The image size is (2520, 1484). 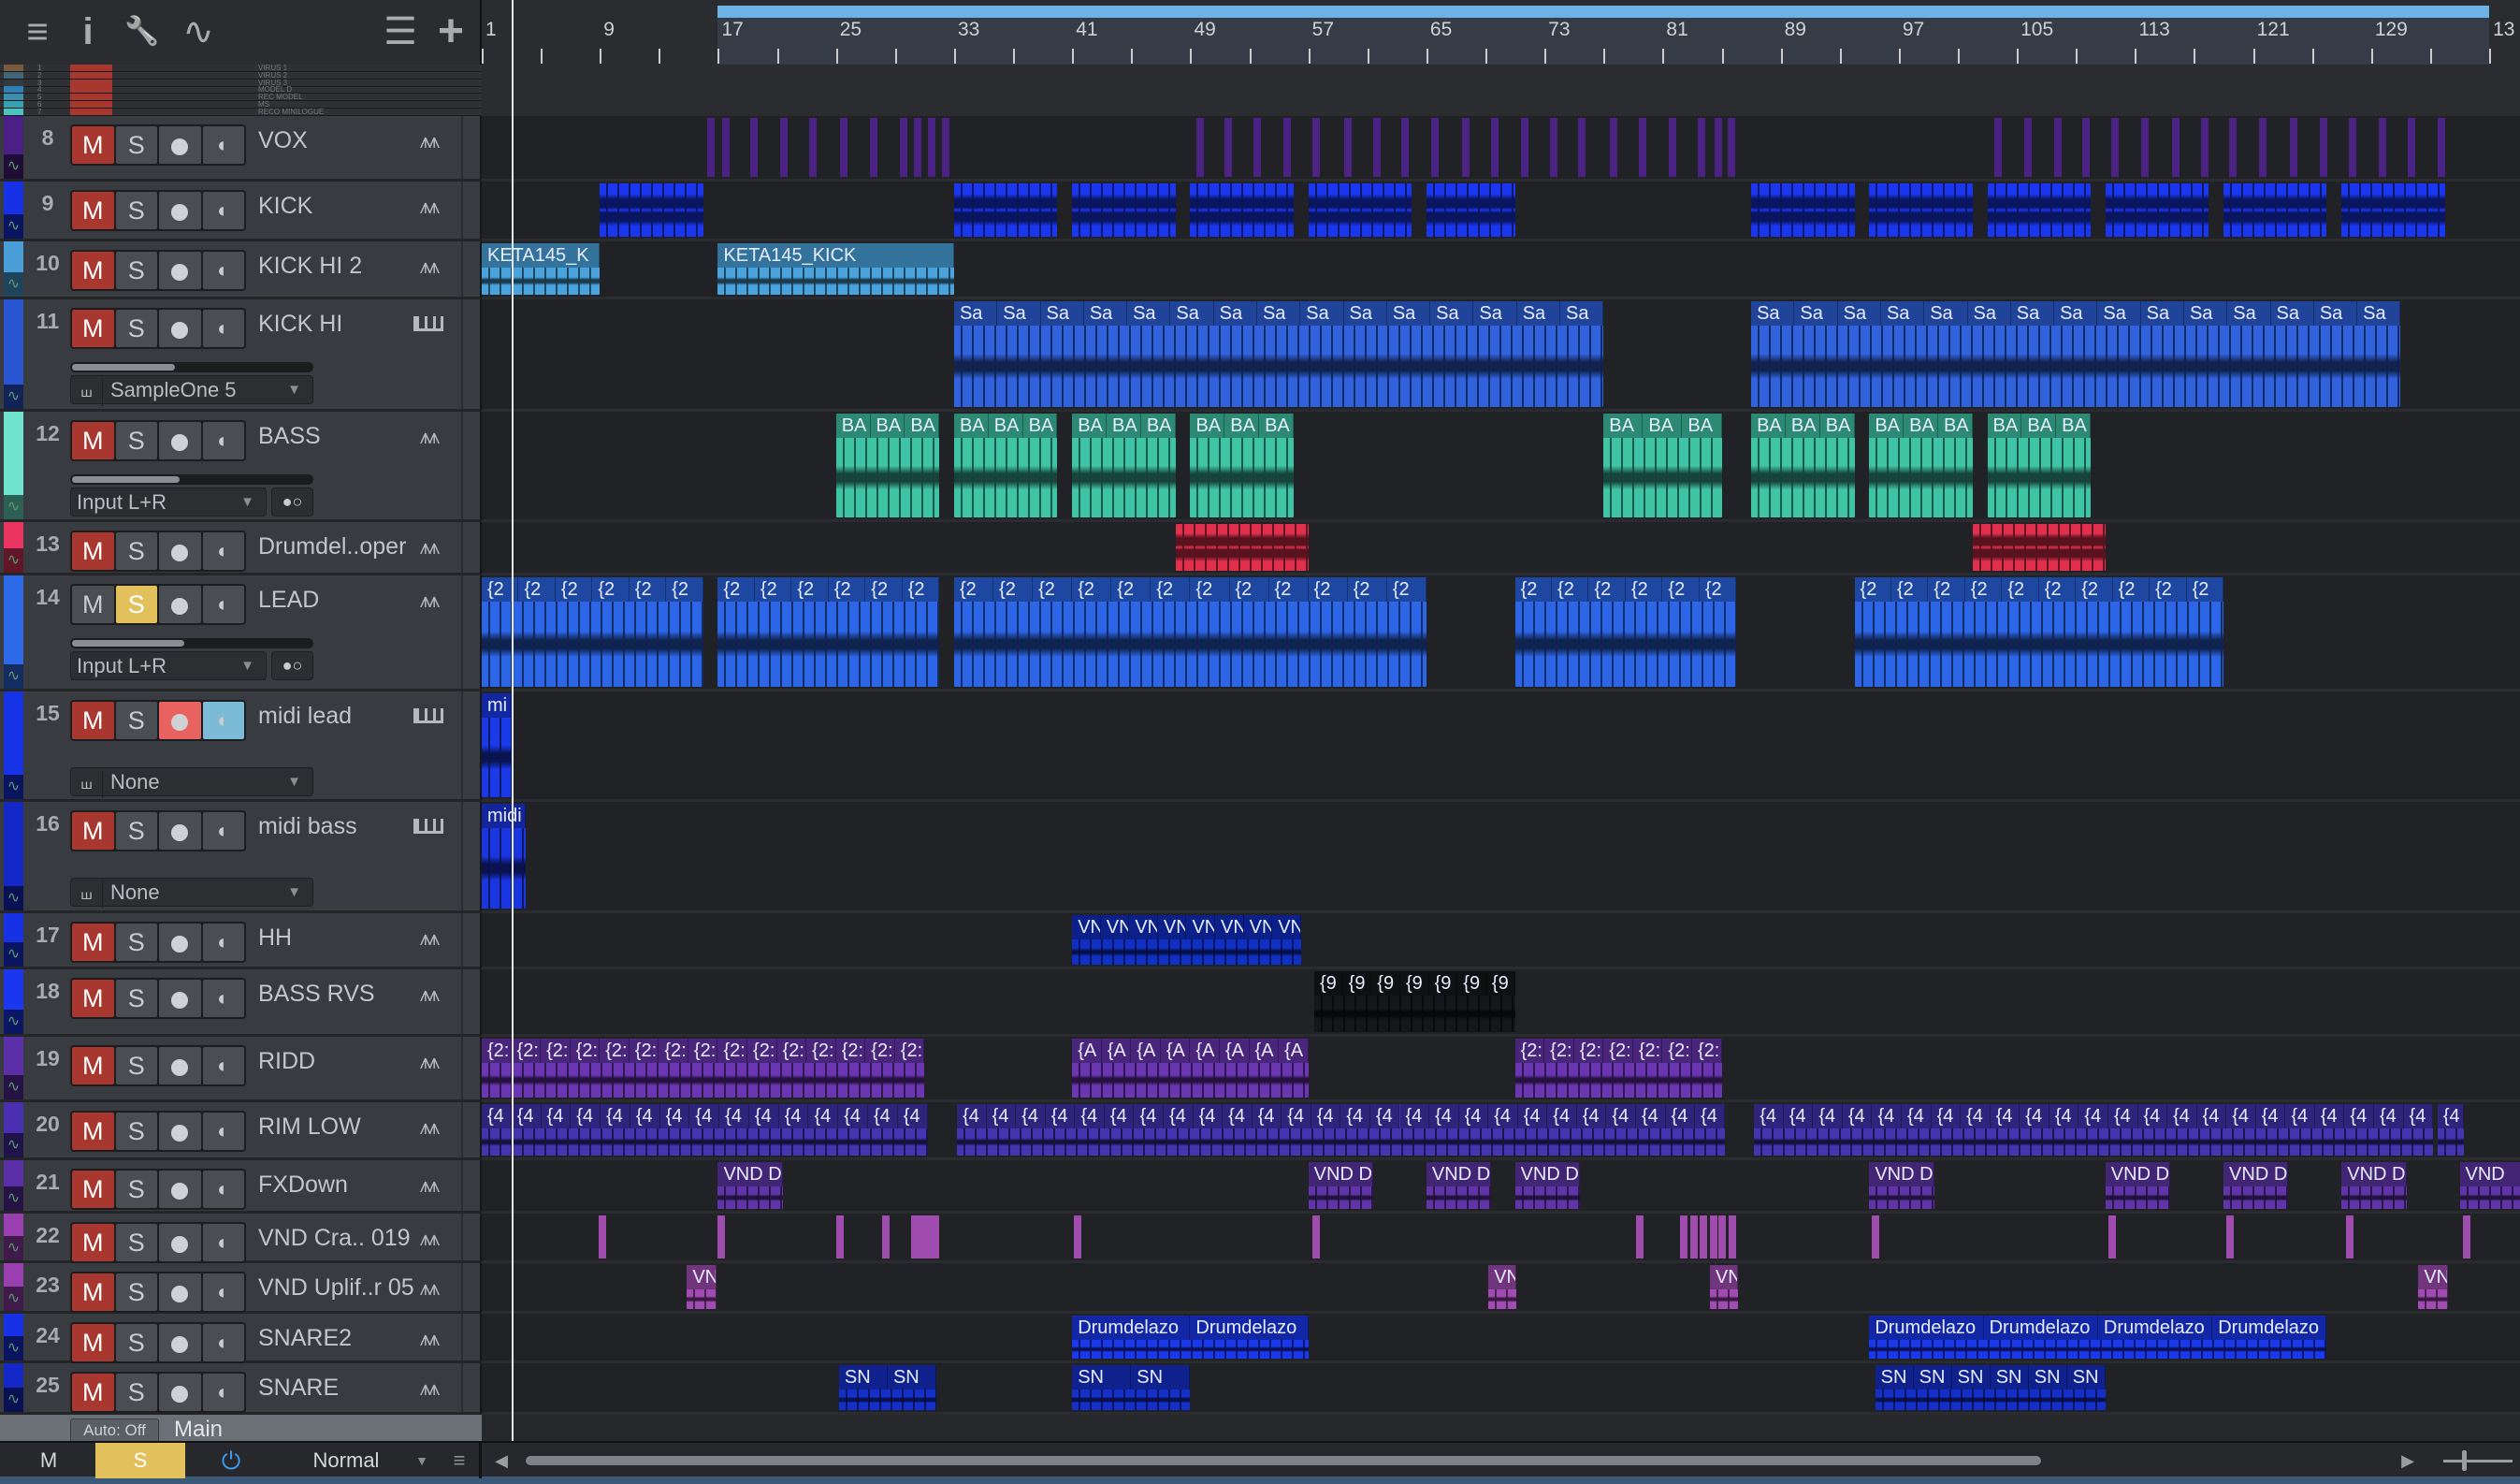 What do you see at coordinates (1618, 1068) in the screenshot?
I see `audio-clip: {2: {2: {2: {2: {2: {2: {2:` at bounding box center [1618, 1068].